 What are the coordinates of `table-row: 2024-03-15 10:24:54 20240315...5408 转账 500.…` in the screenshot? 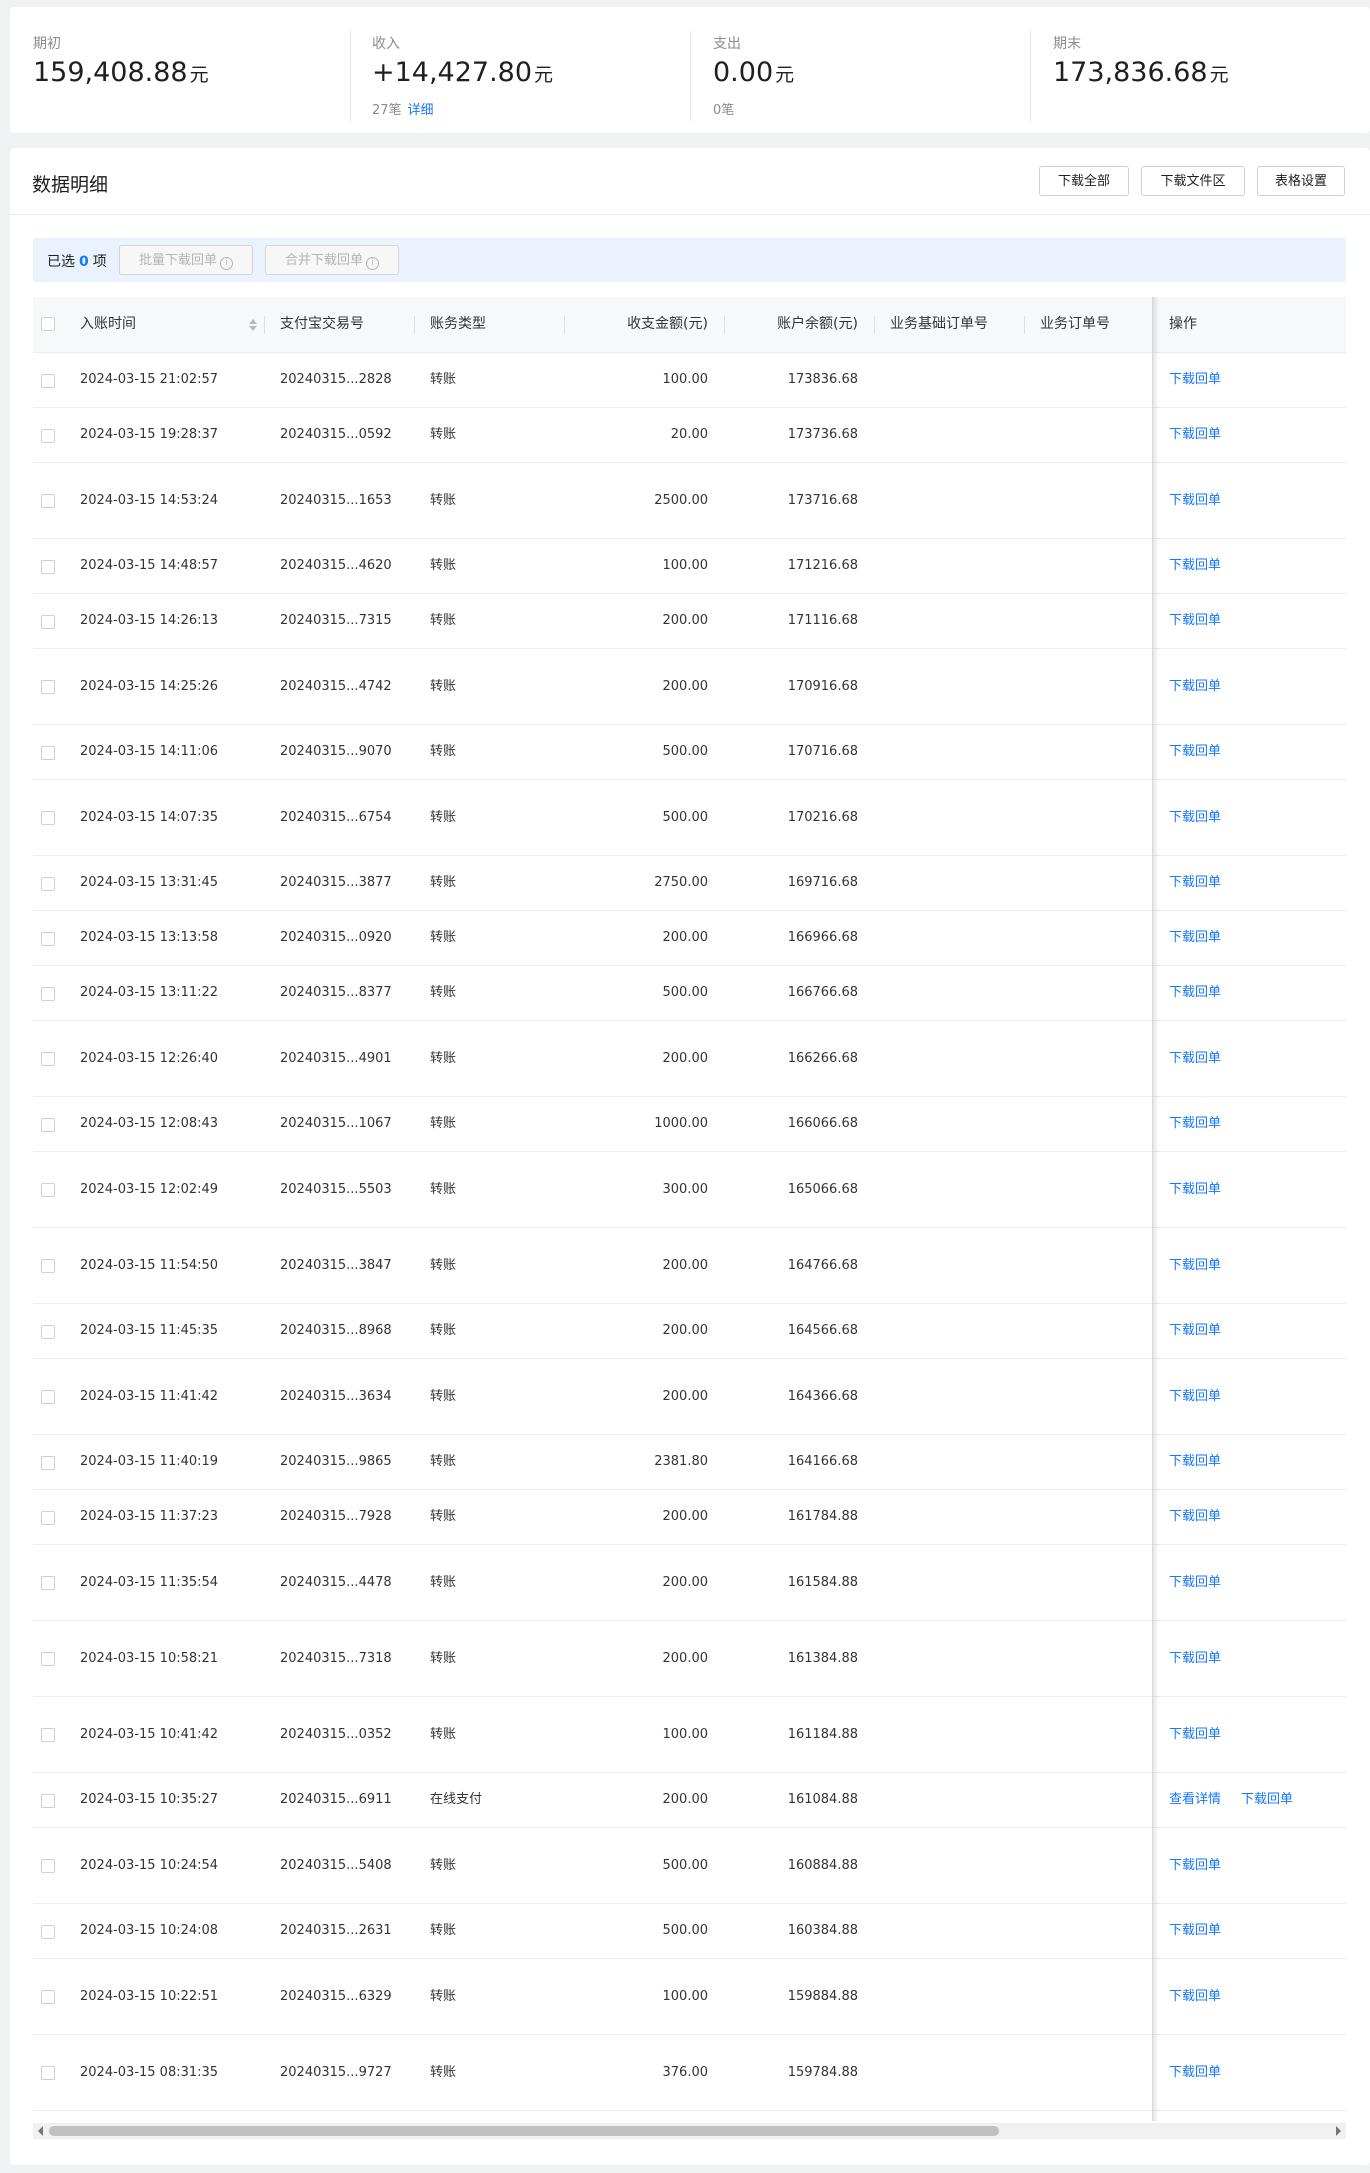 It's located at (689, 1866).